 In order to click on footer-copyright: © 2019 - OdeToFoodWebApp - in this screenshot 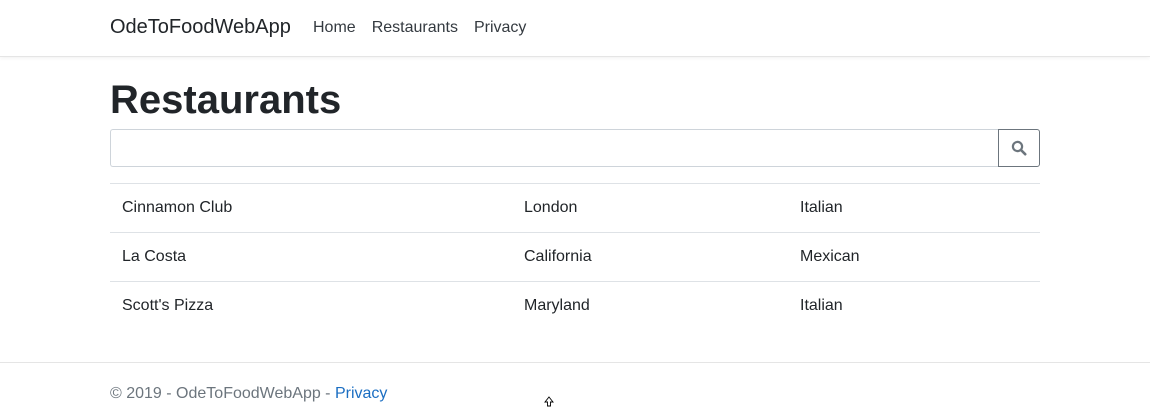, I will do `click(222, 393)`.